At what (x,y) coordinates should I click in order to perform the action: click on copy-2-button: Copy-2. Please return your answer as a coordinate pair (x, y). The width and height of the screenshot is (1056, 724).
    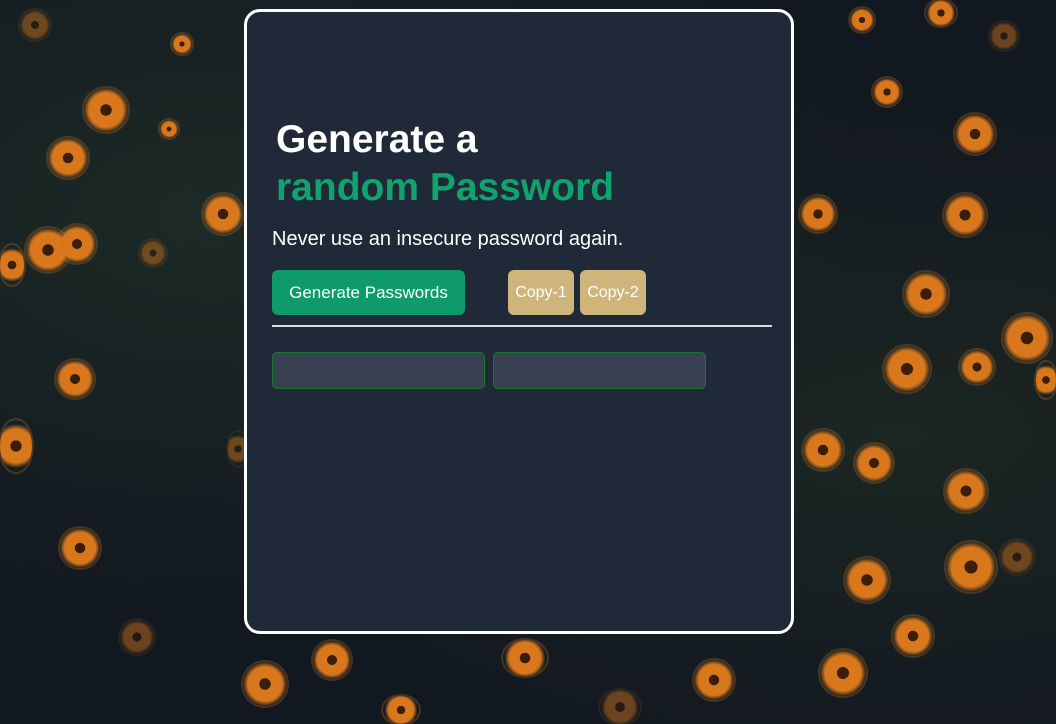
    Looking at the image, I should click on (613, 292).